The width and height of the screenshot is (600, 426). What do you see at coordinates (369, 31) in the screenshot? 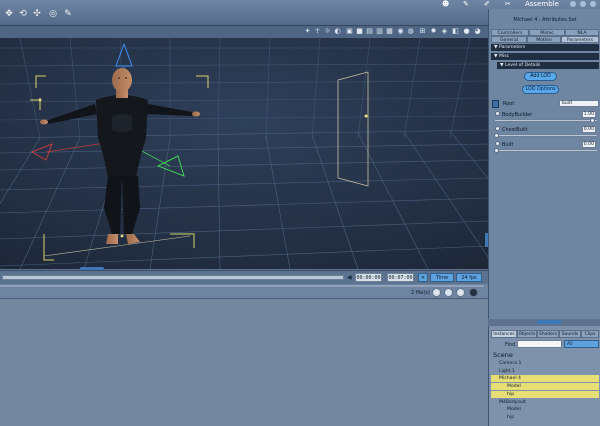
I see `split-view-icon: ▤` at bounding box center [369, 31].